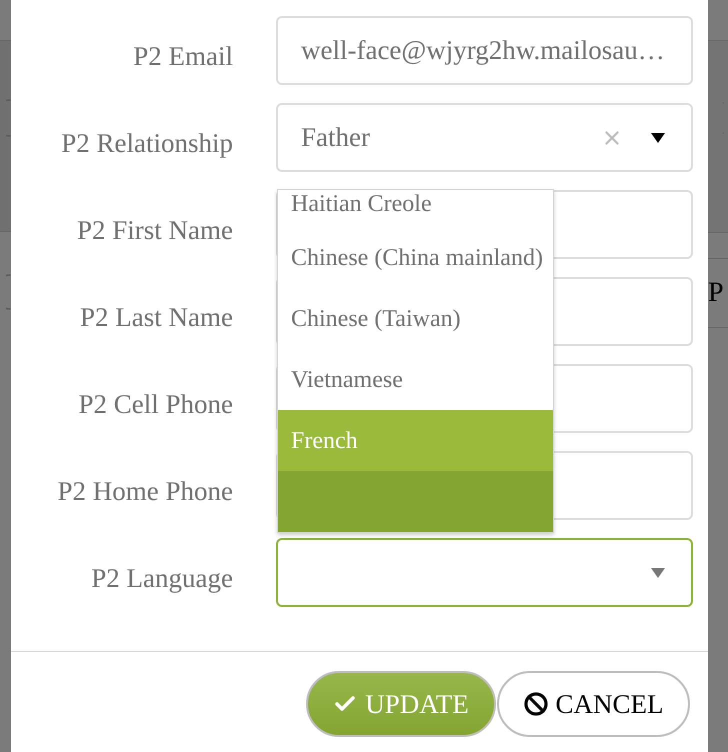  Describe the element at coordinates (415, 257) in the screenshot. I see `dropdown-option: Chinese (China mainland)` at that location.